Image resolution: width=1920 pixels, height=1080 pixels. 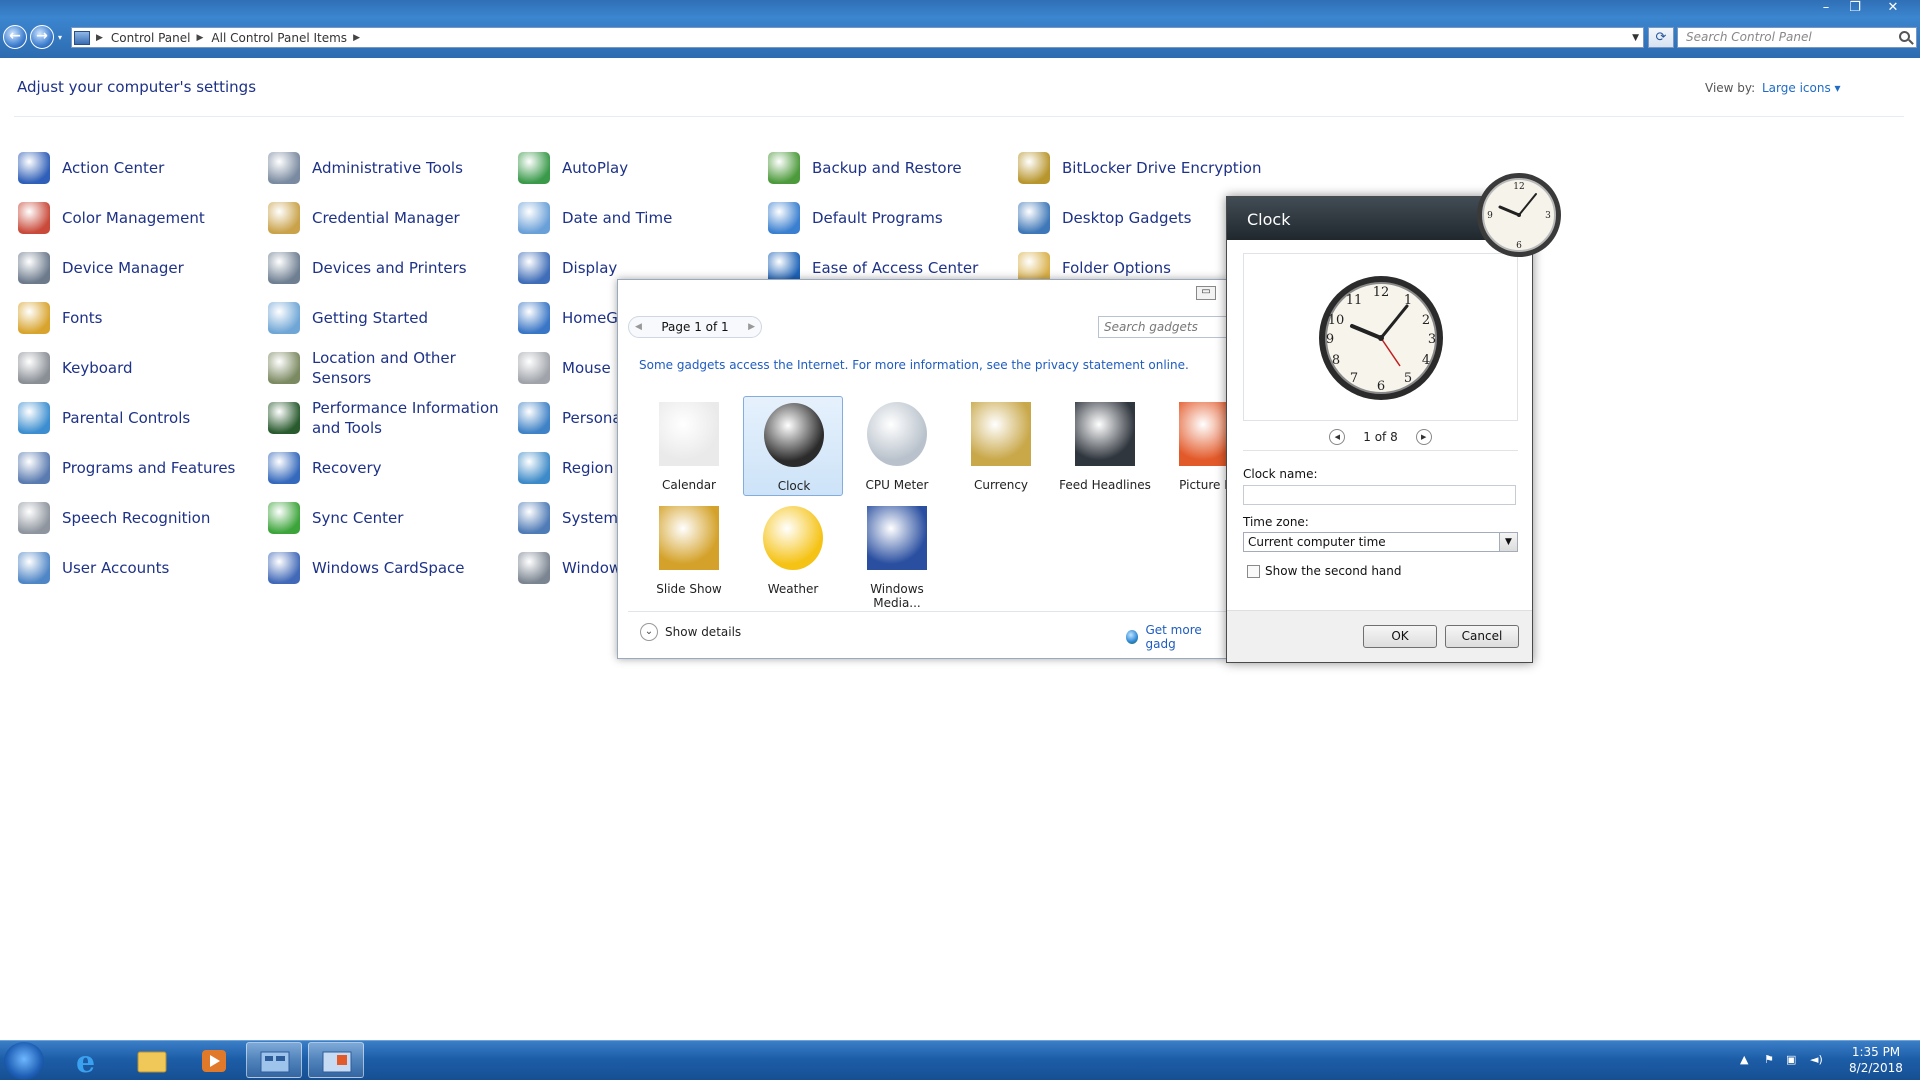 What do you see at coordinates (1206, 293) in the screenshot?
I see `gallery-minimize-button: ▭` at bounding box center [1206, 293].